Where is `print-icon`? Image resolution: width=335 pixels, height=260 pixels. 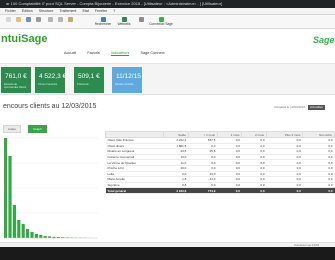 print-icon is located at coordinates (38, 19).